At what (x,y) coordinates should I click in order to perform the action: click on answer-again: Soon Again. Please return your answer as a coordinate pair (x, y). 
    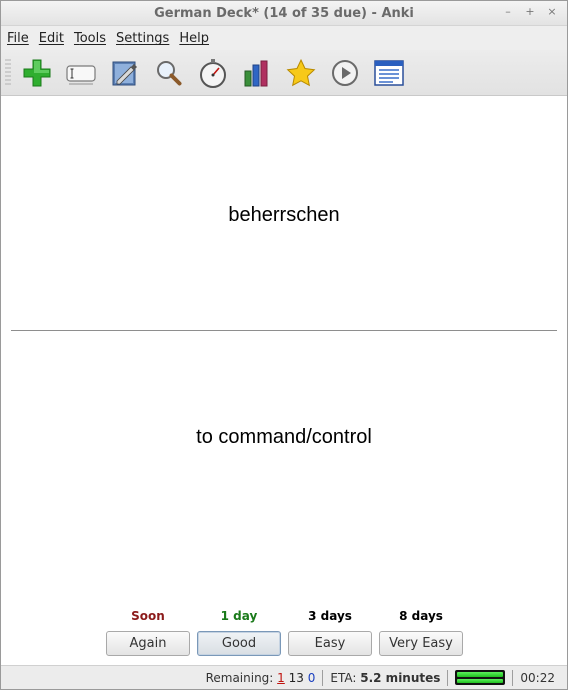
    Looking at the image, I should click on (148, 631).